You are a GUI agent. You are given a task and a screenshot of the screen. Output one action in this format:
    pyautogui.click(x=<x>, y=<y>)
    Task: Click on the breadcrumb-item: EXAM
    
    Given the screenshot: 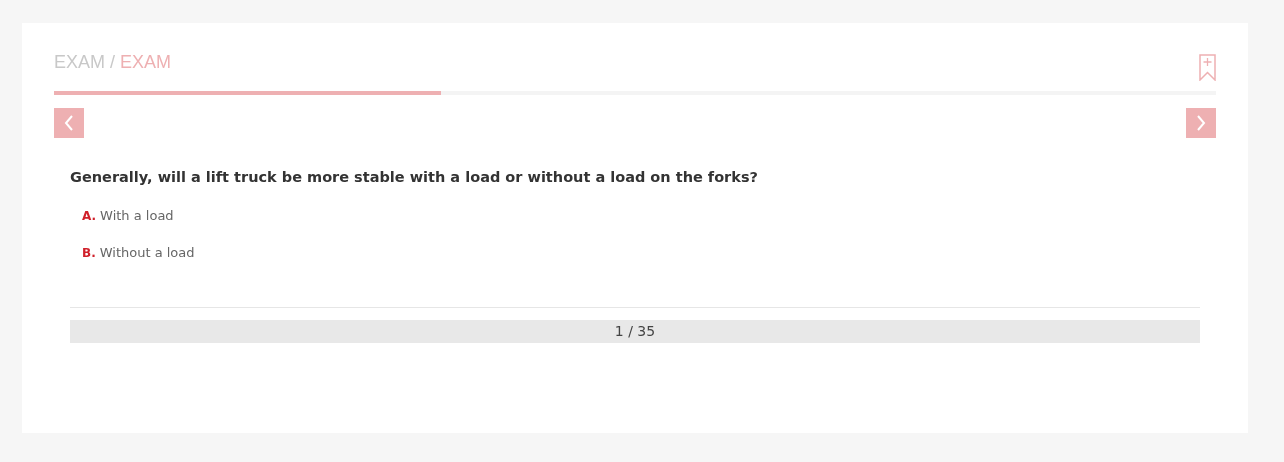 What is the action you would take?
    pyautogui.click(x=146, y=62)
    